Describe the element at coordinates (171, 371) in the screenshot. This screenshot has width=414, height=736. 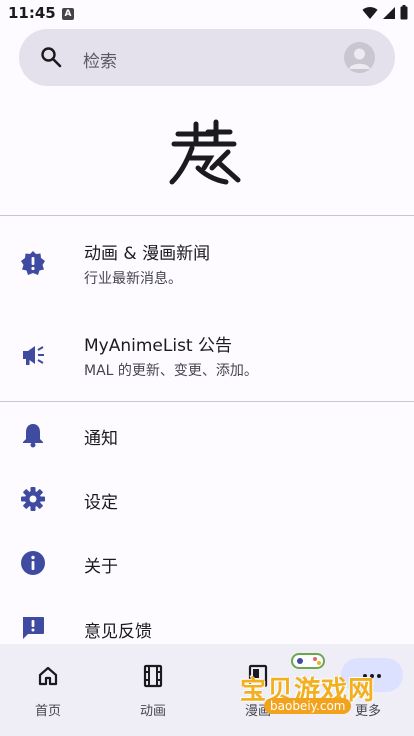
I see `news-item-subtitle: MAL 的更新、变更、添加。` at that location.